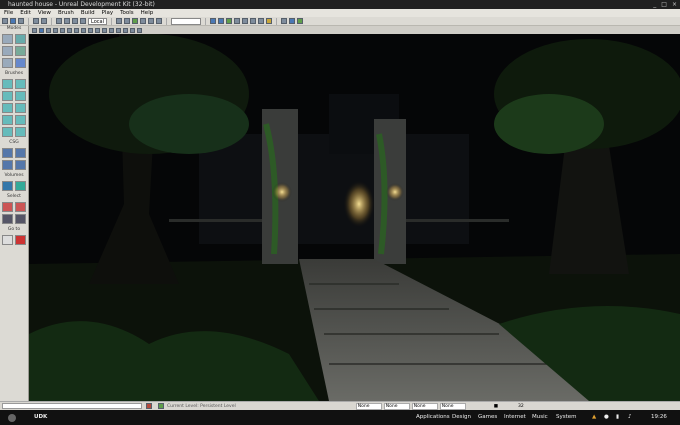 The width and height of the screenshot is (680, 425). Describe the element at coordinates (142, 21) in the screenshot. I see `matinee-icon` at that location.